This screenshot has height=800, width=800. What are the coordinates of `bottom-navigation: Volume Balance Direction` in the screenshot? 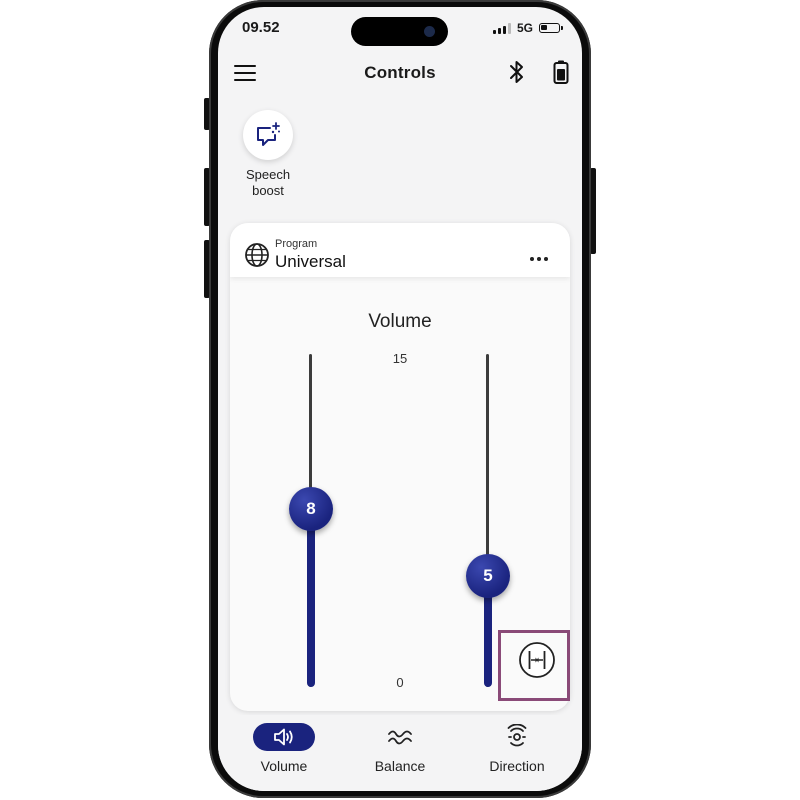 It's located at (400, 753).